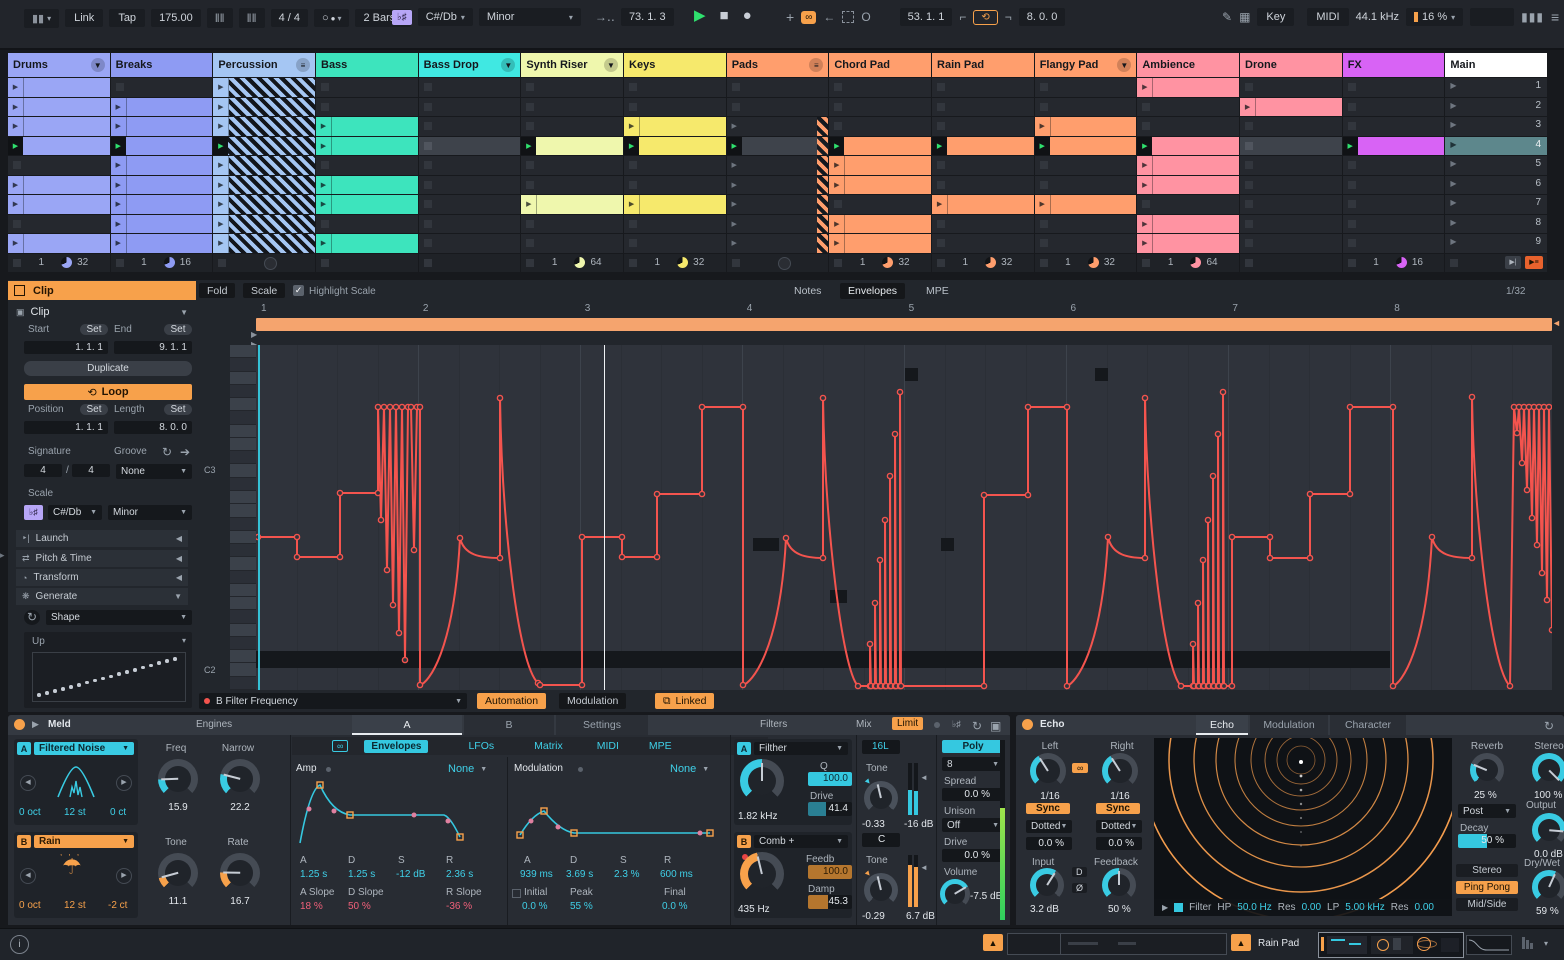 The image size is (1564, 960). I want to click on mix-a-tone-value: -0.33, so click(873, 824).